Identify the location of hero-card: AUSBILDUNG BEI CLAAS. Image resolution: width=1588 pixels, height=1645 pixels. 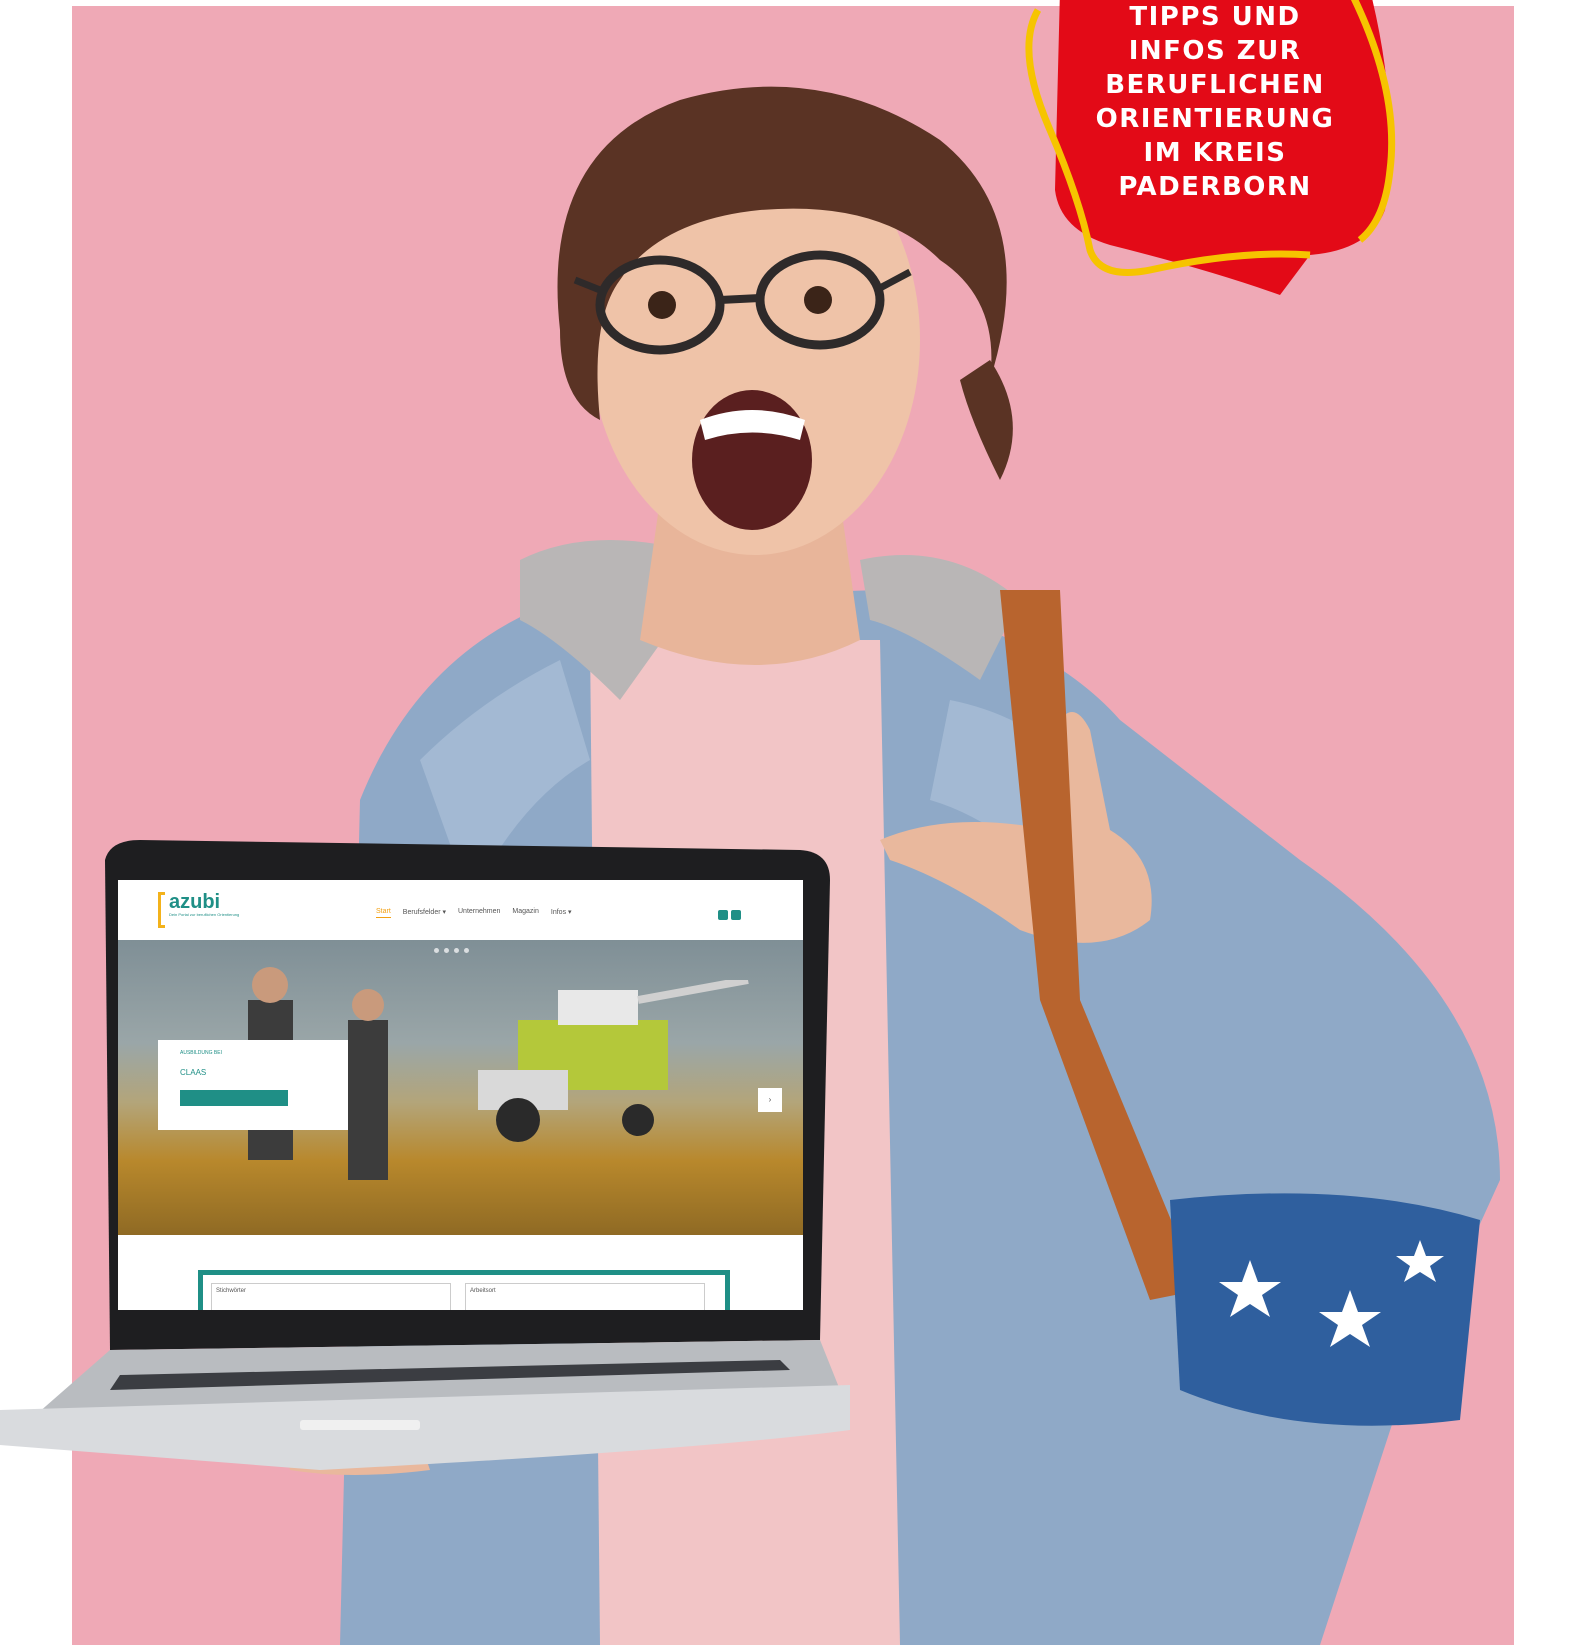
(253, 1085).